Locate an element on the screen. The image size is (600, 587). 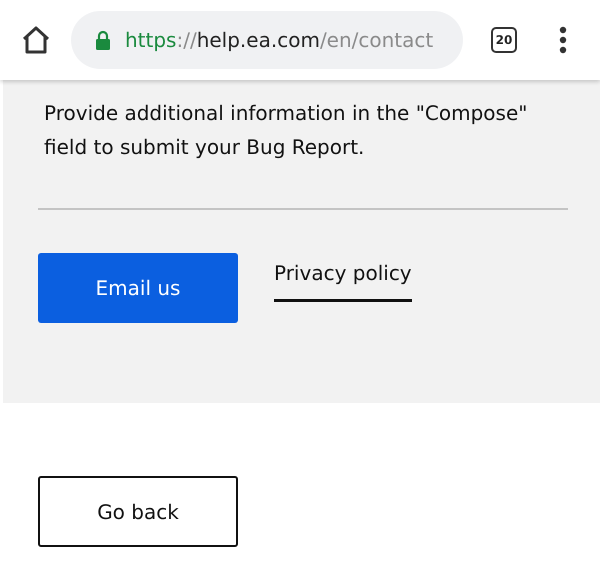
lock-icon is located at coordinates (103, 40).